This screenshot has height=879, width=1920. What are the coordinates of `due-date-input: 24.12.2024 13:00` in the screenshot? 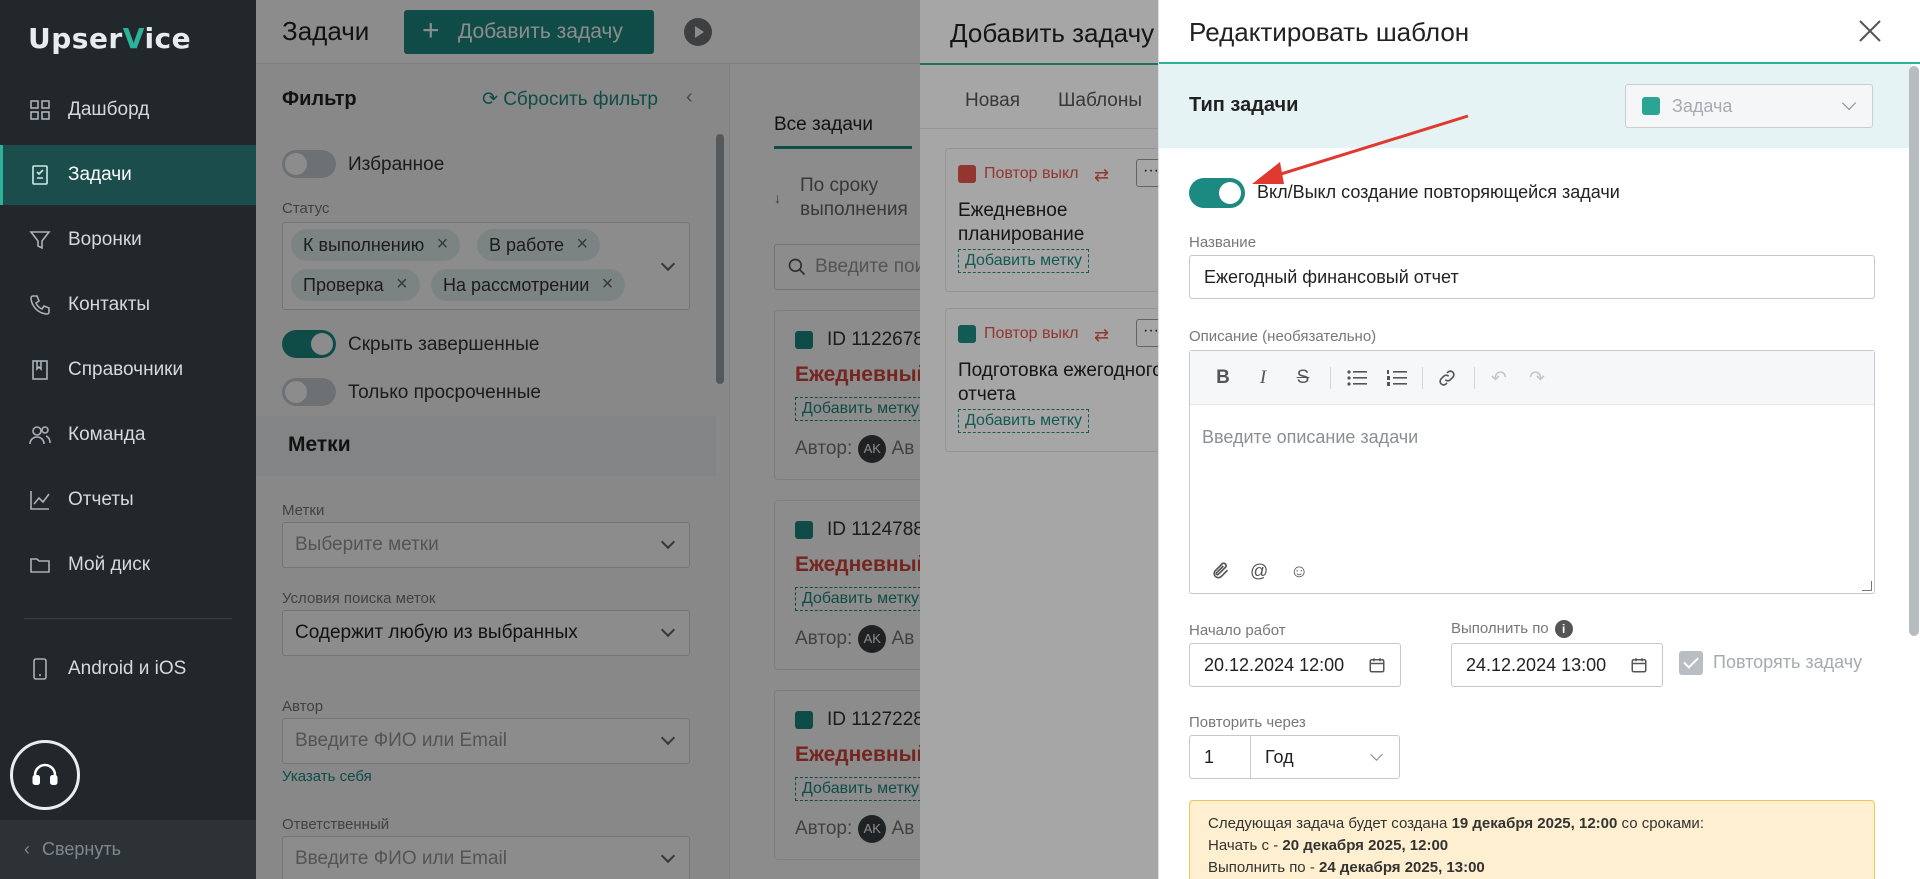 It's located at (1557, 665).